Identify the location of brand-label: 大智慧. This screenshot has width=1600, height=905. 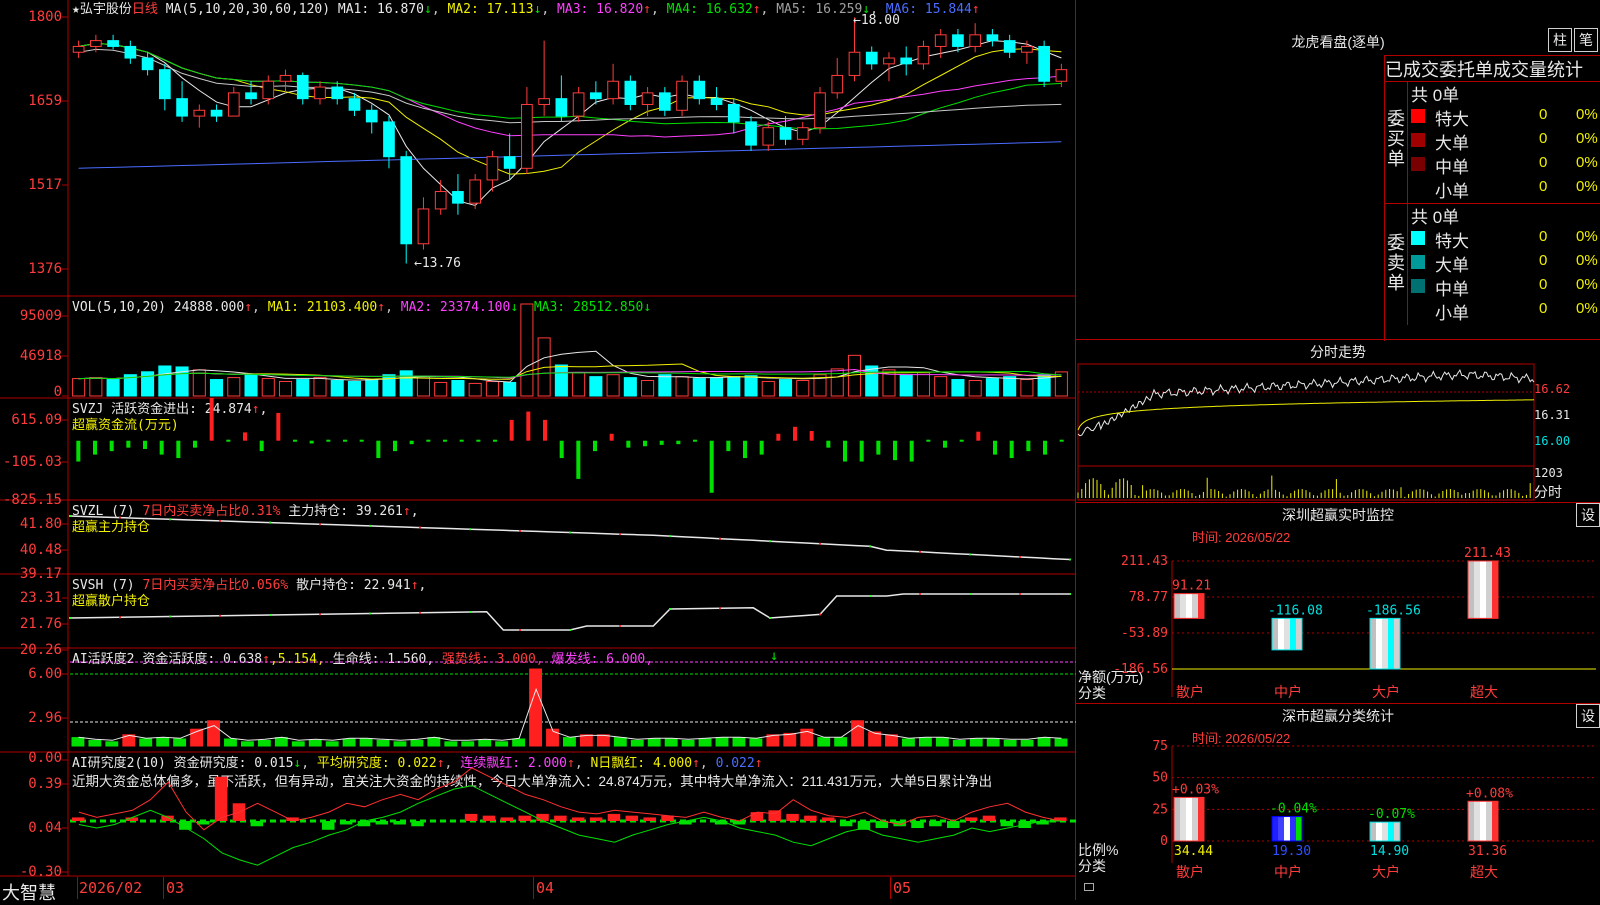
(29, 893).